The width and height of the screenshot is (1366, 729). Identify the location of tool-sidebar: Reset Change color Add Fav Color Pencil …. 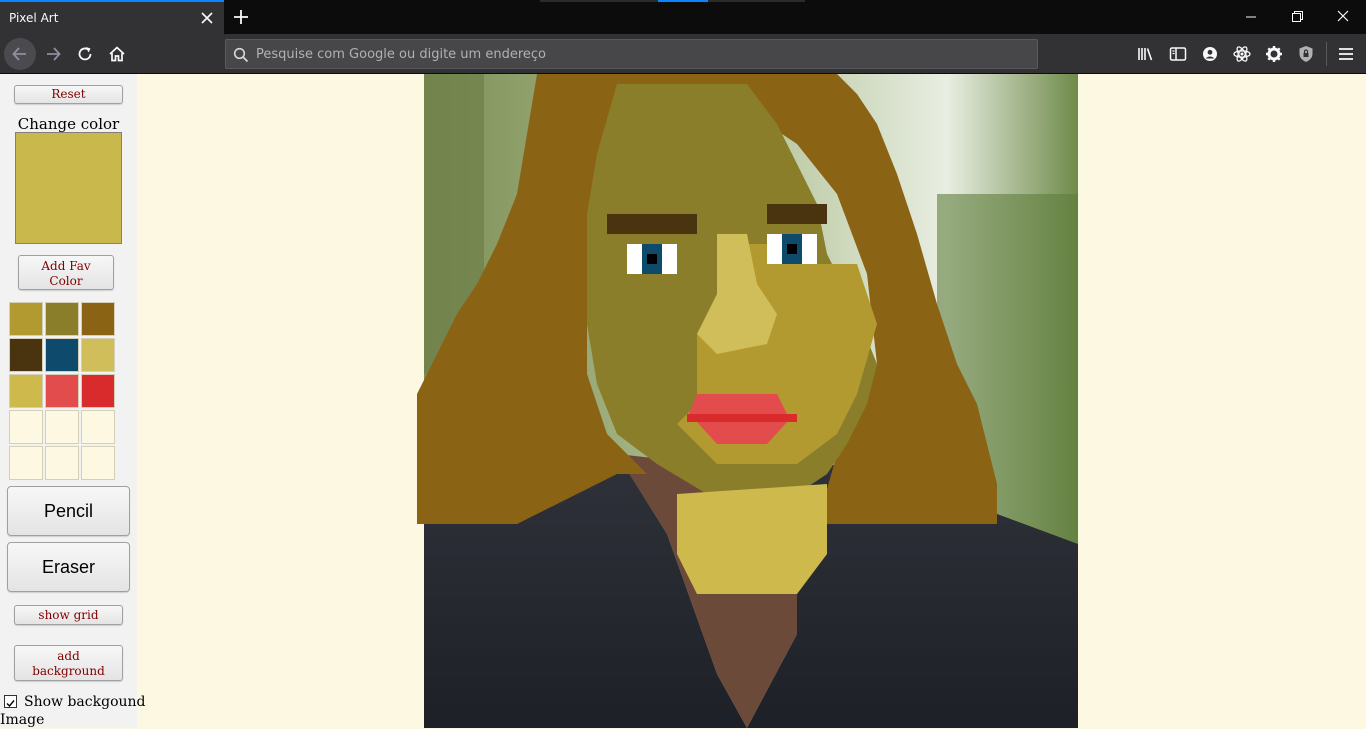
(73, 401).